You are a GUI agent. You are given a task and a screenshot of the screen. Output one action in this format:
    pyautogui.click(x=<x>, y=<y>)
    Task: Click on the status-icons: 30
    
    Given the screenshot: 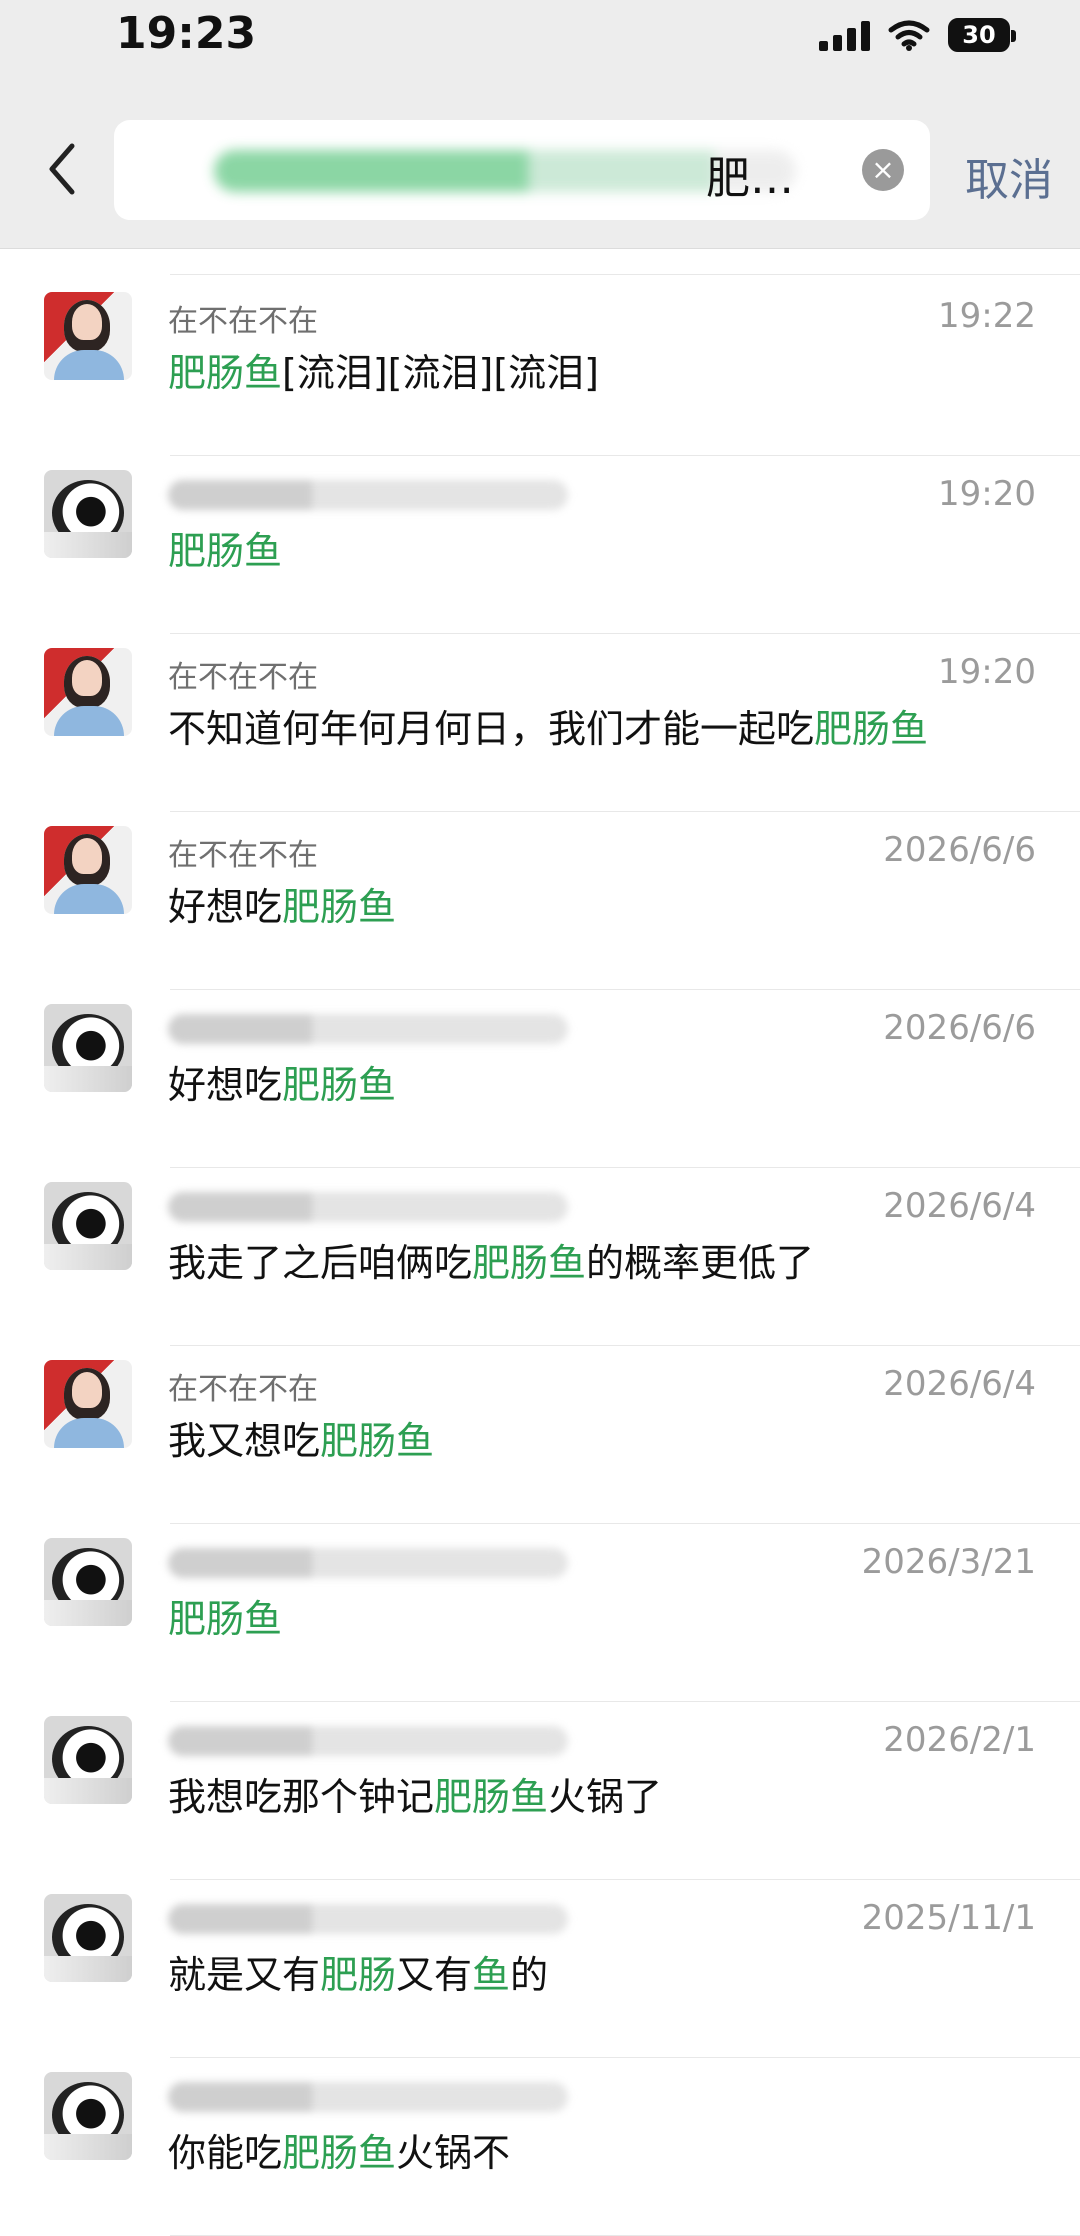 What is the action you would take?
    pyautogui.click(x=917, y=35)
    